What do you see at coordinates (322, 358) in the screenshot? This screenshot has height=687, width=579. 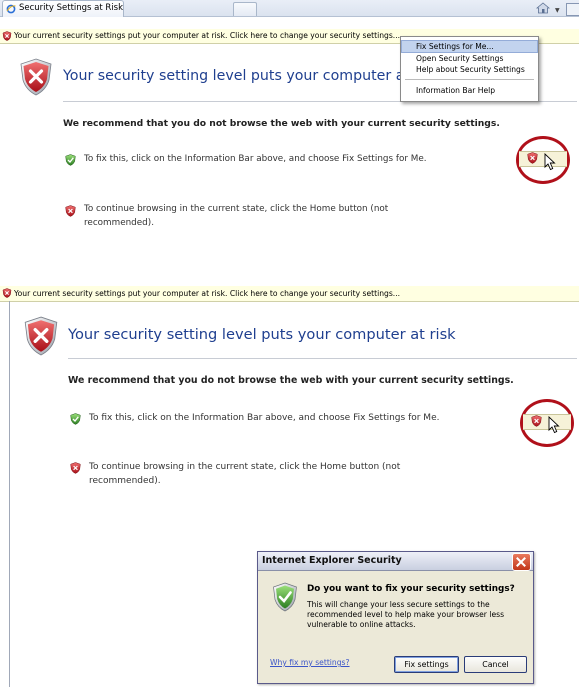 I see `divider` at bounding box center [322, 358].